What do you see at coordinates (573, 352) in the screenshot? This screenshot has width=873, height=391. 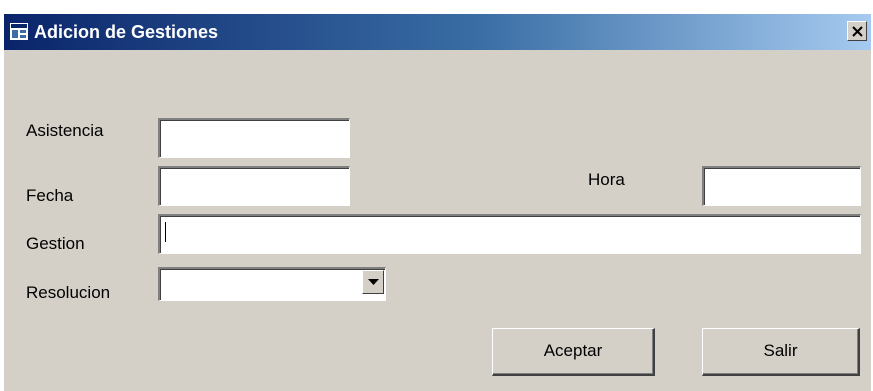 I see `aceptar-button: Aceptar` at bounding box center [573, 352].